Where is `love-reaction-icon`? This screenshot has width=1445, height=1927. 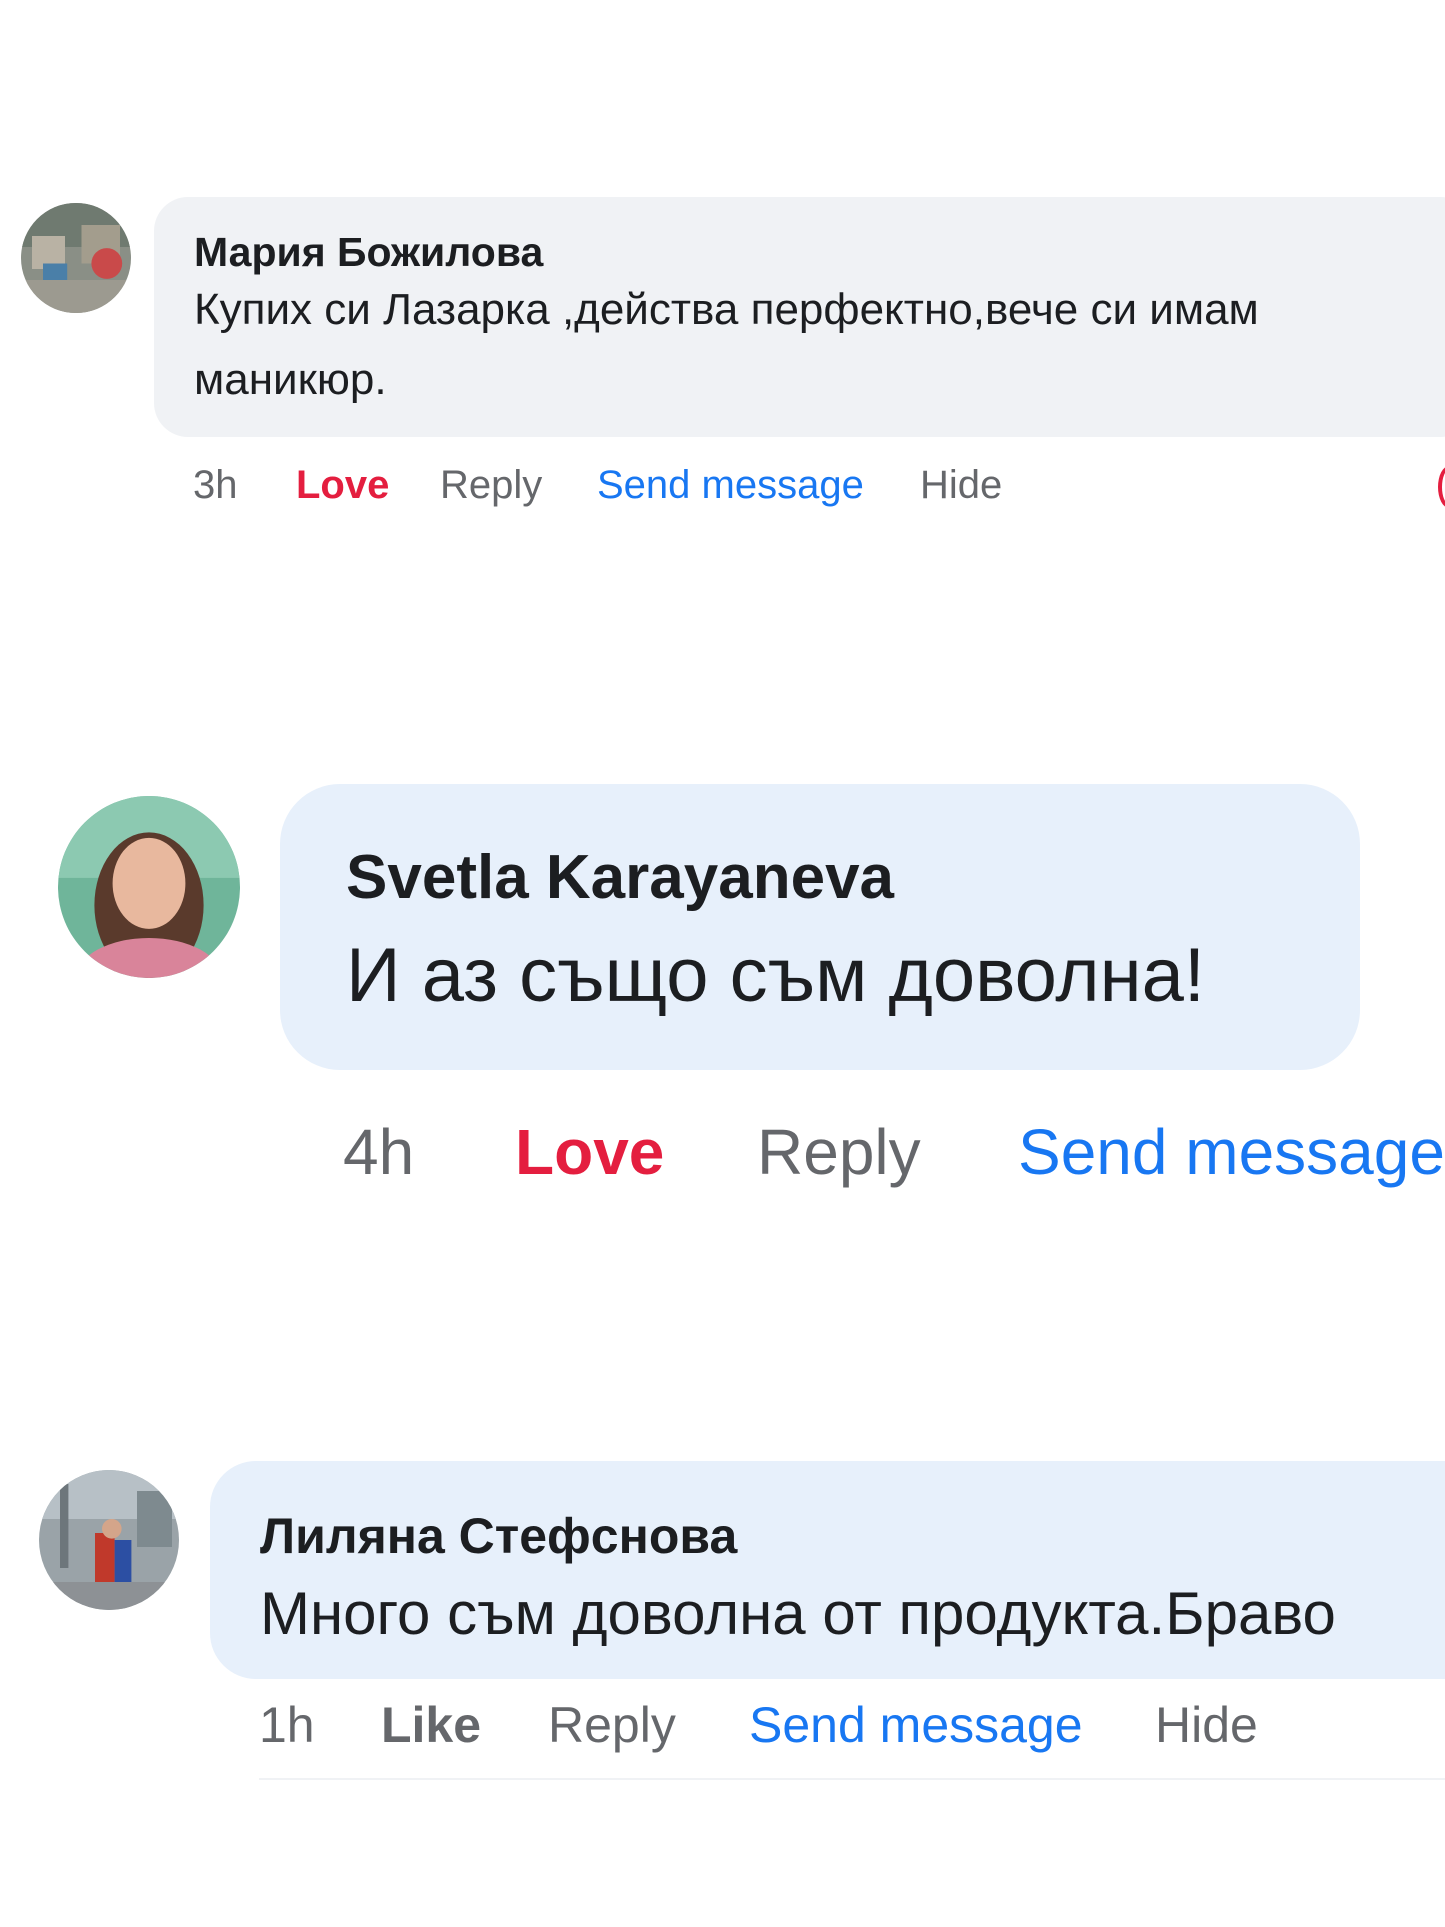
love-reaction-icon is located at coordinates (1441, 487).